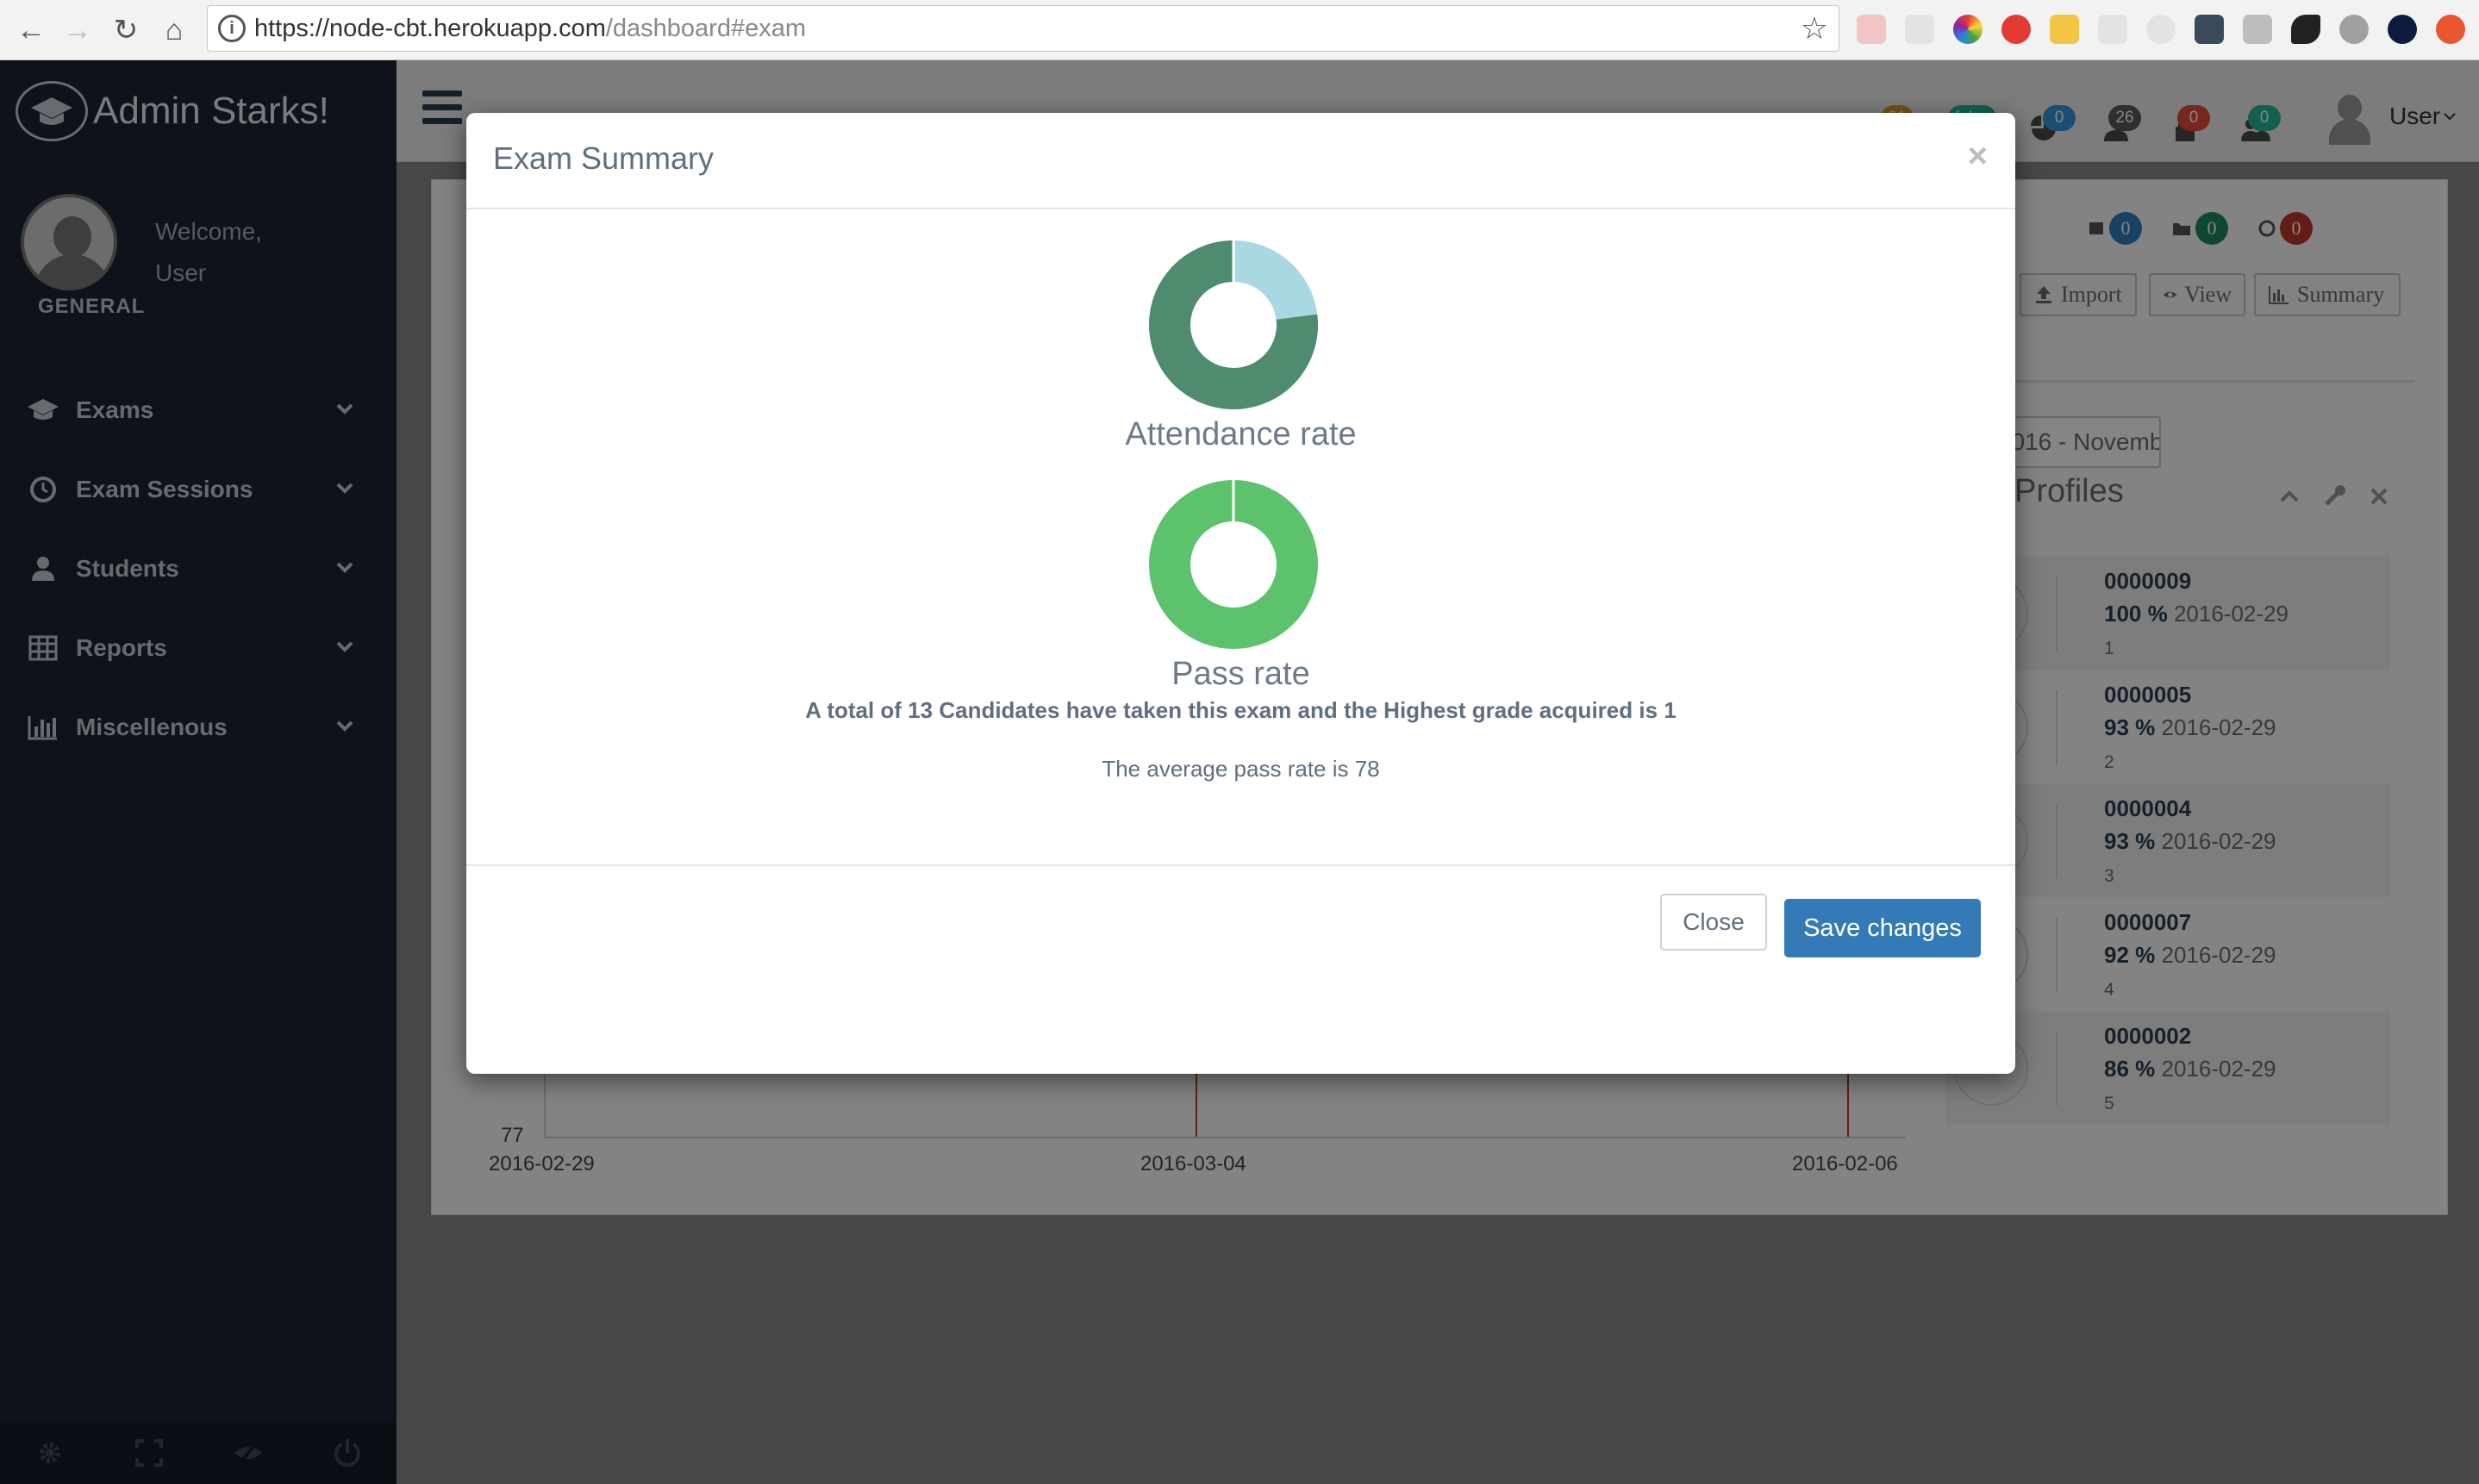 This screenshot has width=2479, height=1484. What do you see at coordinates (2064, 29) in the screenshot?
I see `extension-notes-icon` at bounding box center [2064, 29].